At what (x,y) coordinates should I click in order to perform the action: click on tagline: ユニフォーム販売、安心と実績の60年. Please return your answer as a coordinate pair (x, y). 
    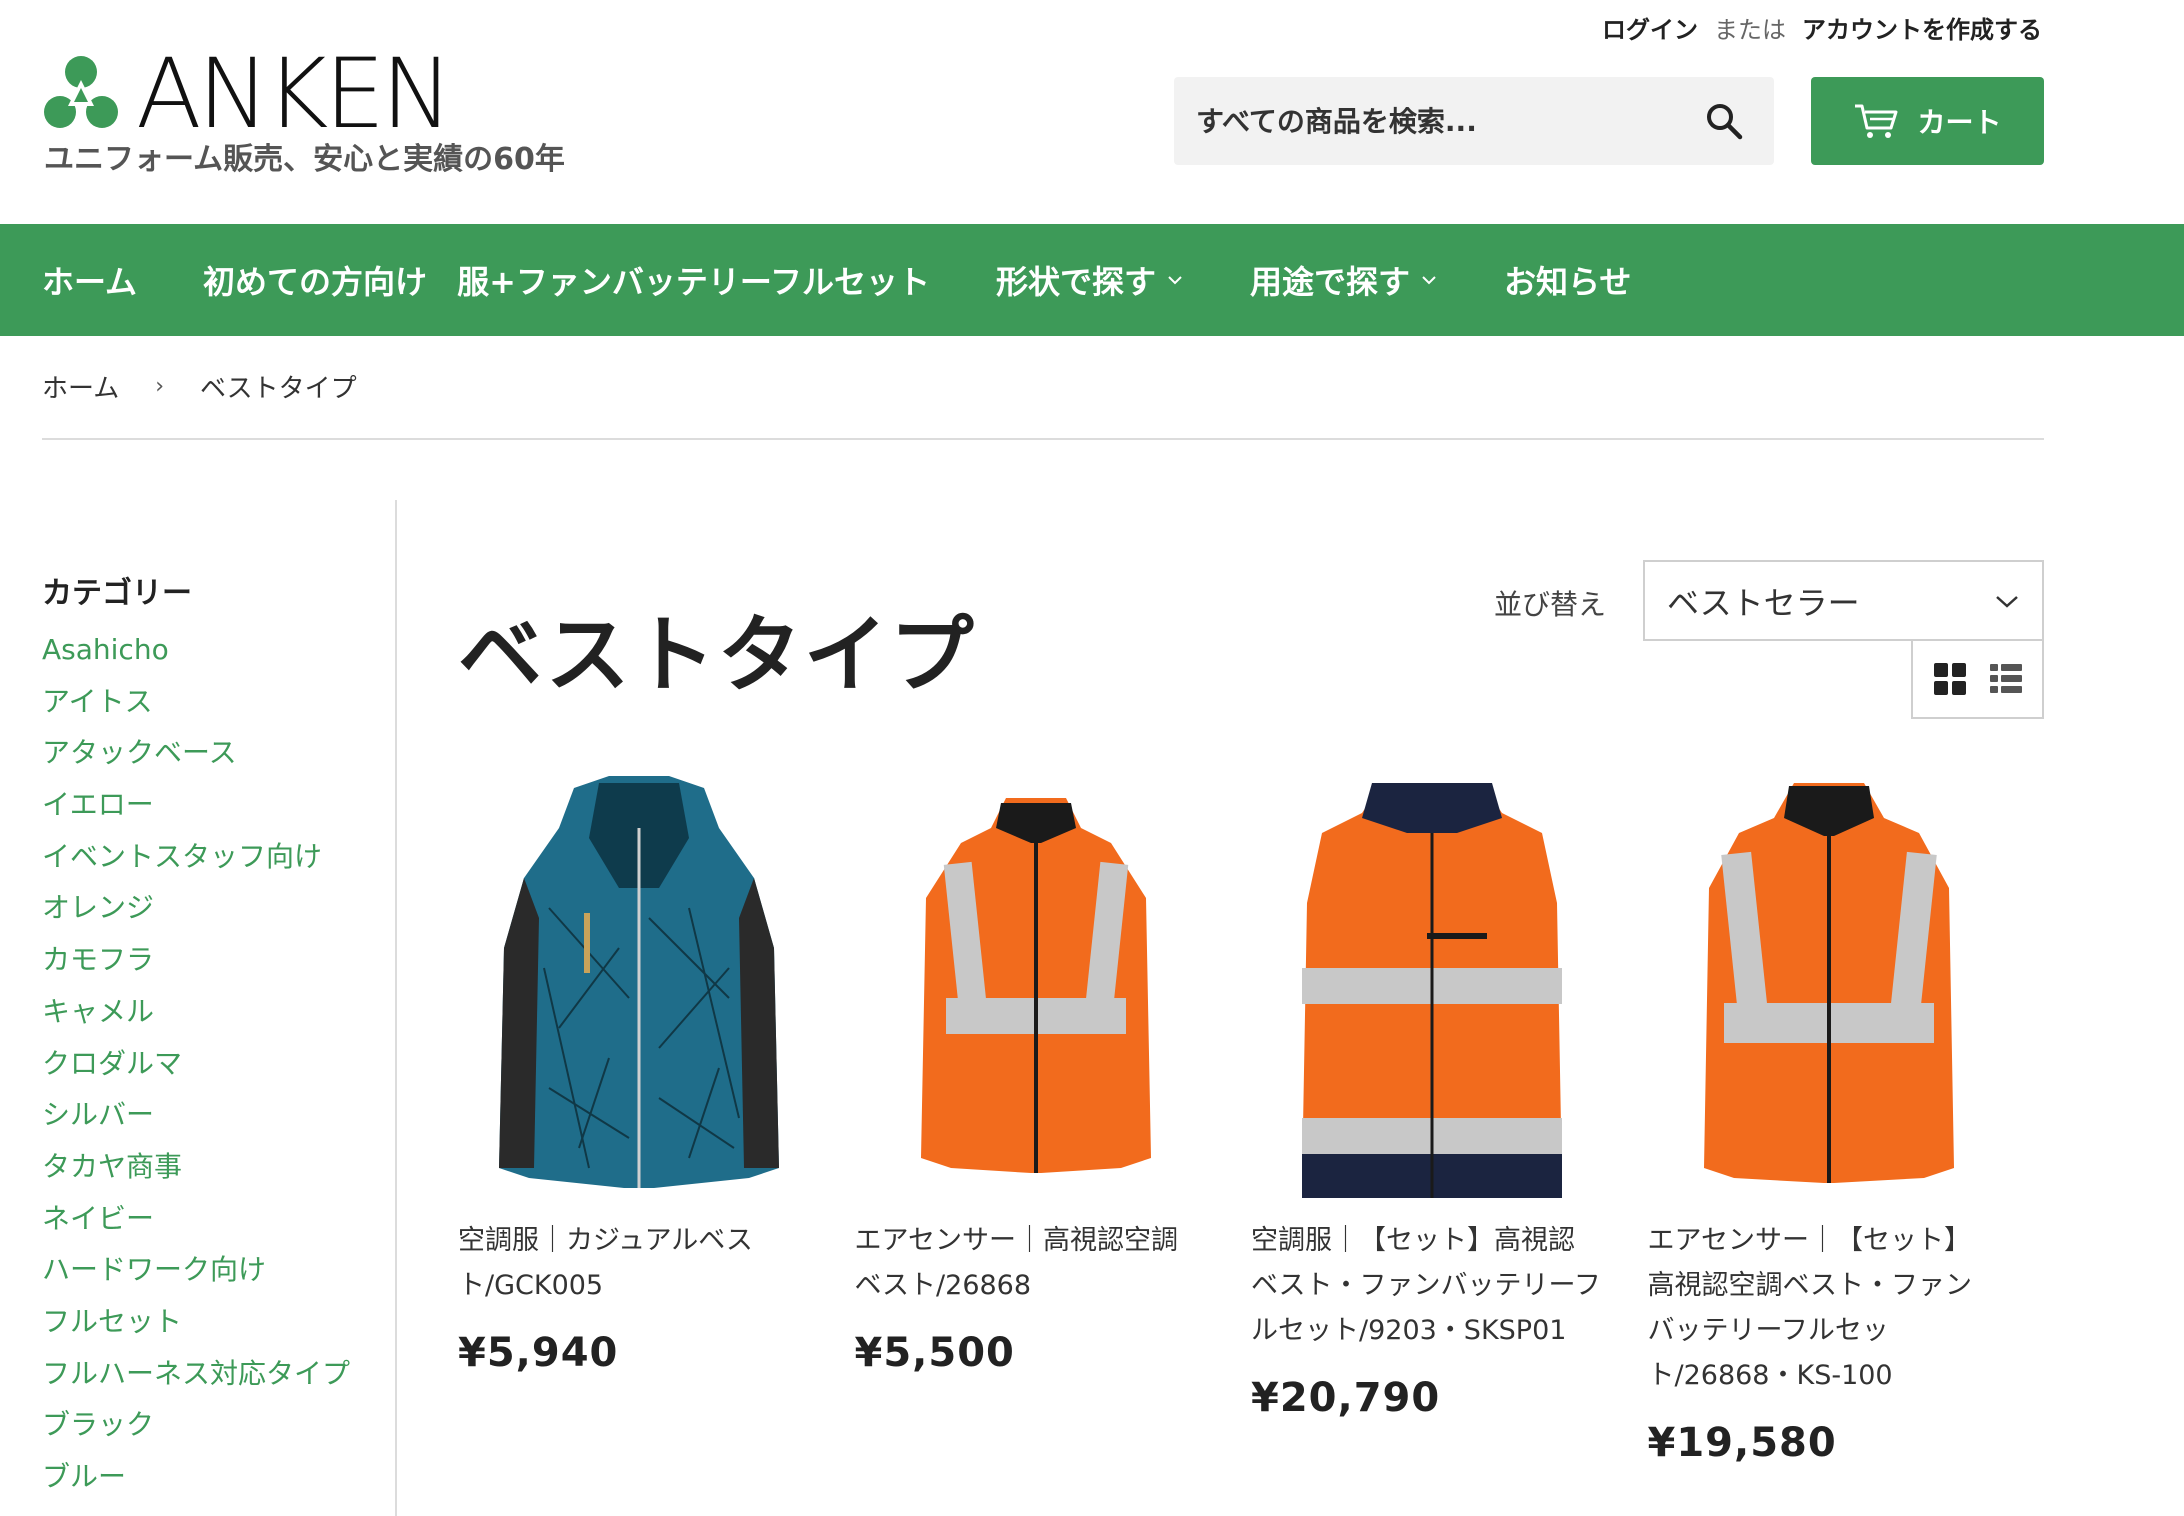
    Looking at the image, I should click on (304, 159).